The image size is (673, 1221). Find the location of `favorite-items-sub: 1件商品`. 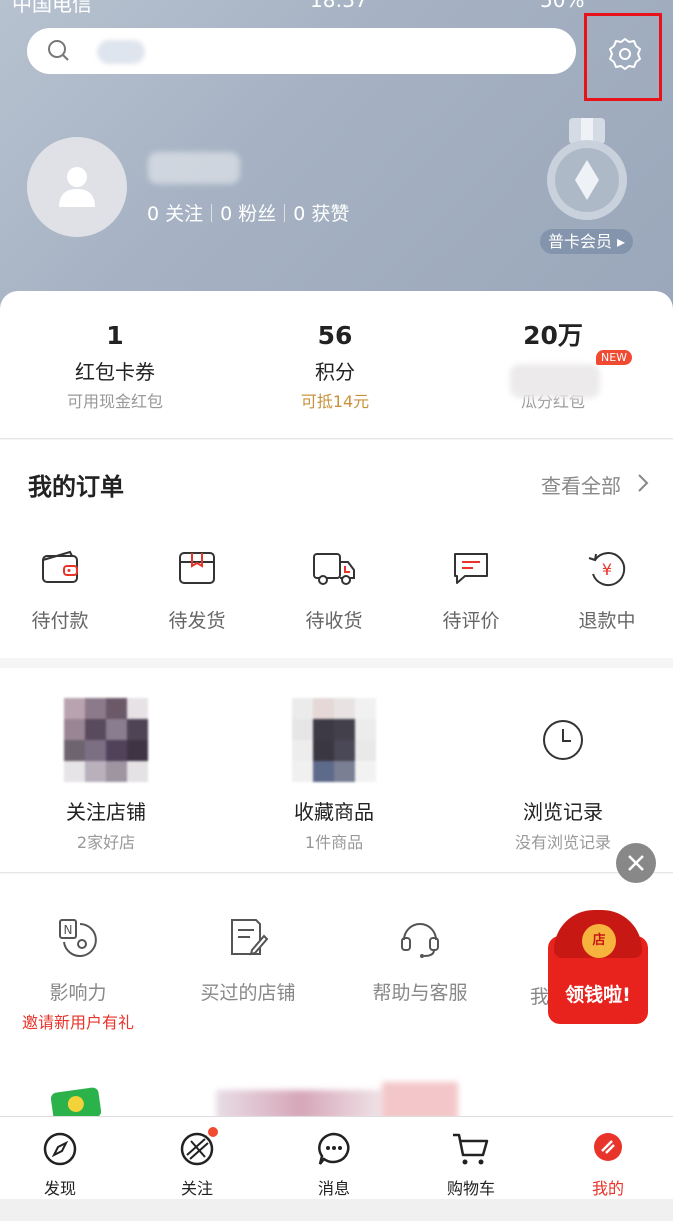

favorite-items-sub: 1件商品 is located at coordinates (334, 842).